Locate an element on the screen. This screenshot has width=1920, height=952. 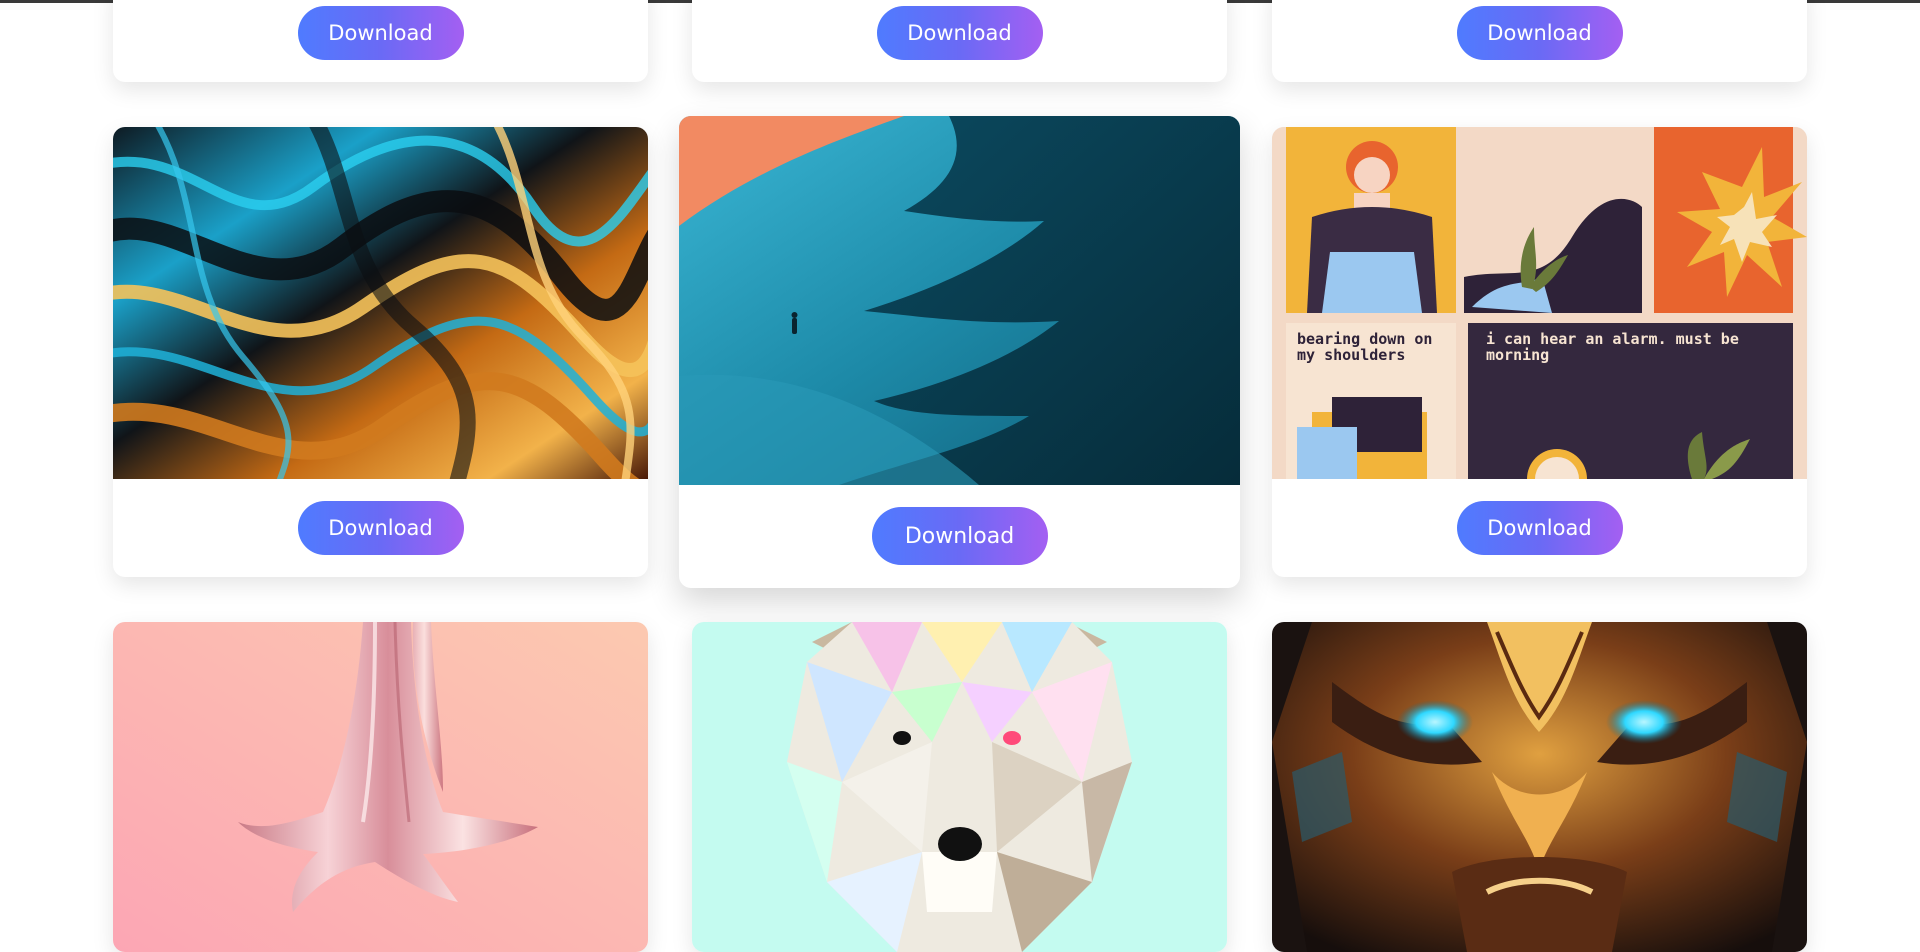
panel-caption: i can hear an alarm. must be morning is located at coordinates (1612, 347).